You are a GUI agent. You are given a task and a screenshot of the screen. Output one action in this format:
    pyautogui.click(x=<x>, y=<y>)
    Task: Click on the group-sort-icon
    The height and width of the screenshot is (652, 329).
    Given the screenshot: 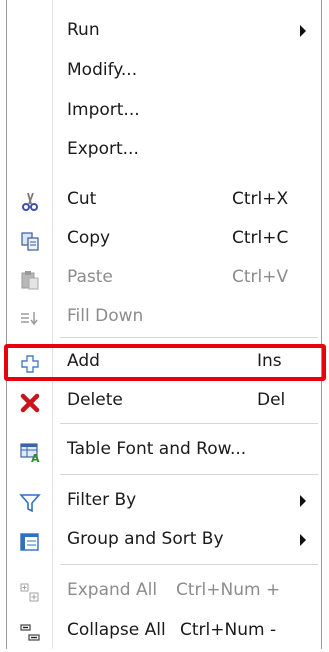 What is the action you would take?
    pyautogui.click(x=30, y=542)
    